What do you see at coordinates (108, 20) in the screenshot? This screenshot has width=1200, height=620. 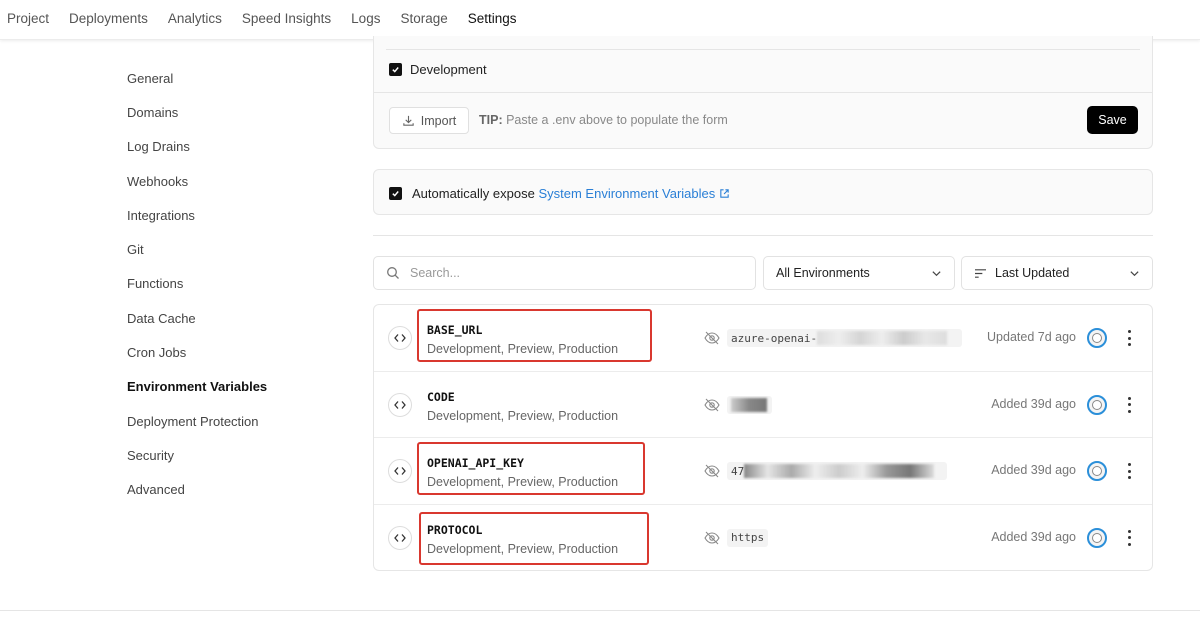 I see `tab-deployments: Deployments` at bounding box center [108, 20].